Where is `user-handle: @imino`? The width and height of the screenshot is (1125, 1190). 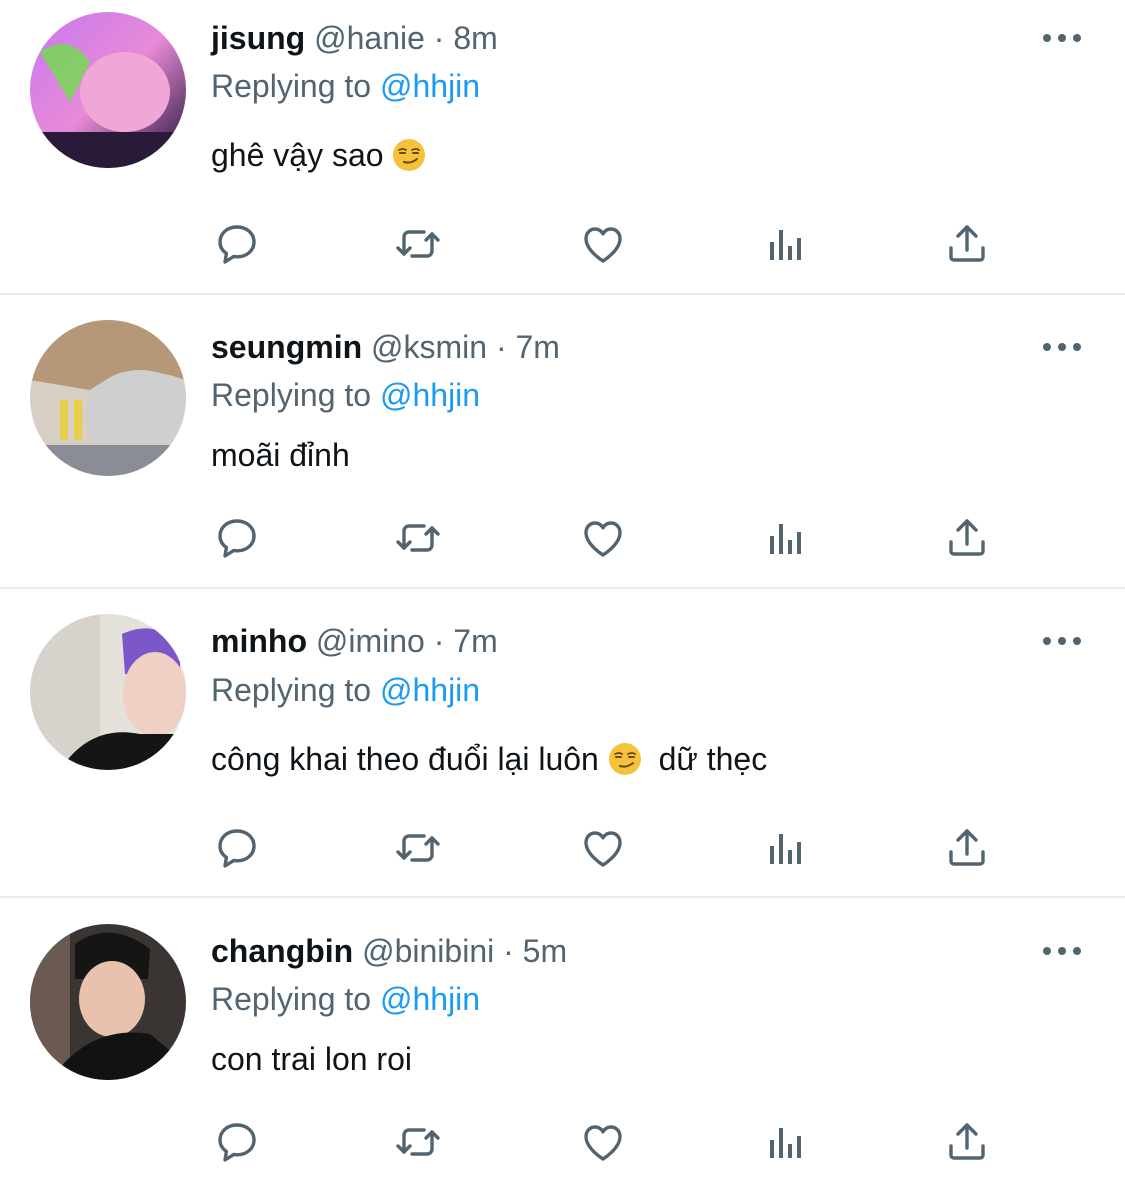 user-handle: @imino is located at coordinates (370, 641).